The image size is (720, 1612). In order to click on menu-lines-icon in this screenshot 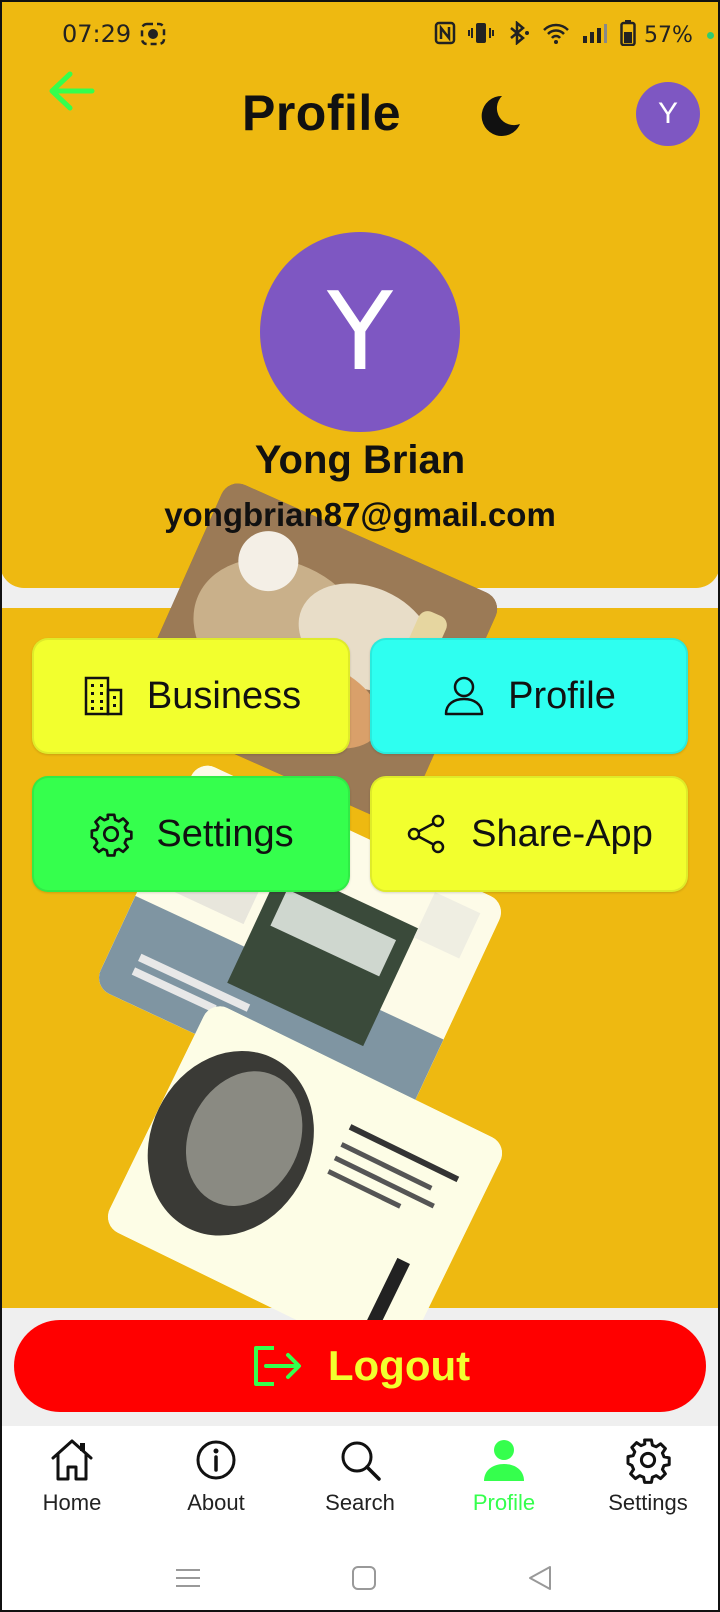, I will do `click(188, 1578)`.